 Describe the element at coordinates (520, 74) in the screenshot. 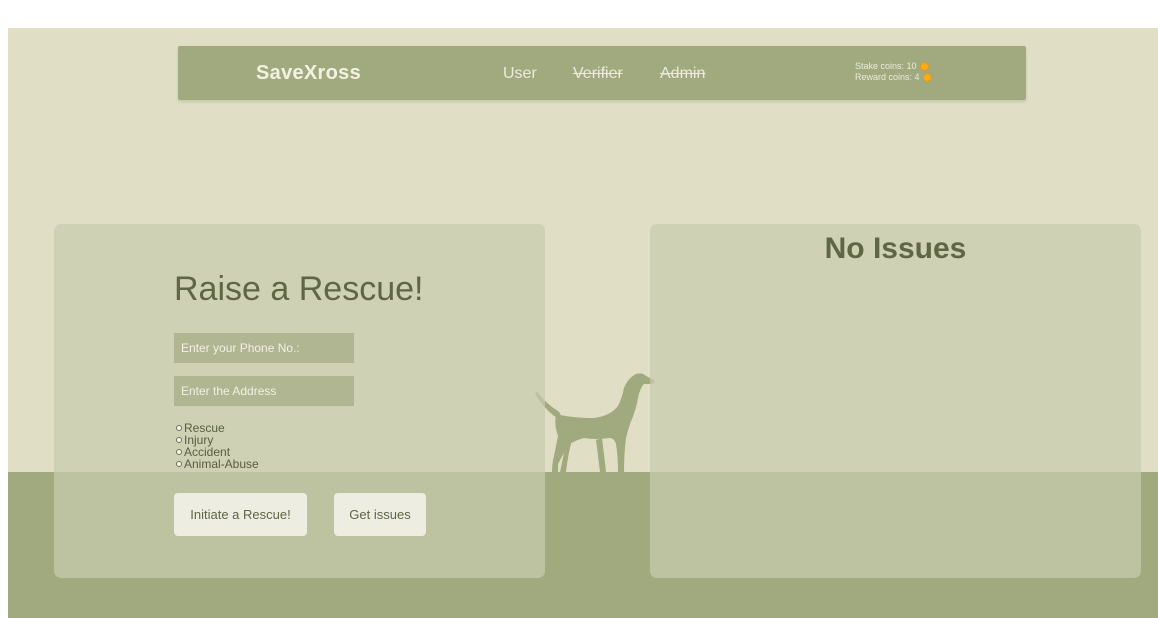

I see `nav-user-link: User` at that location.